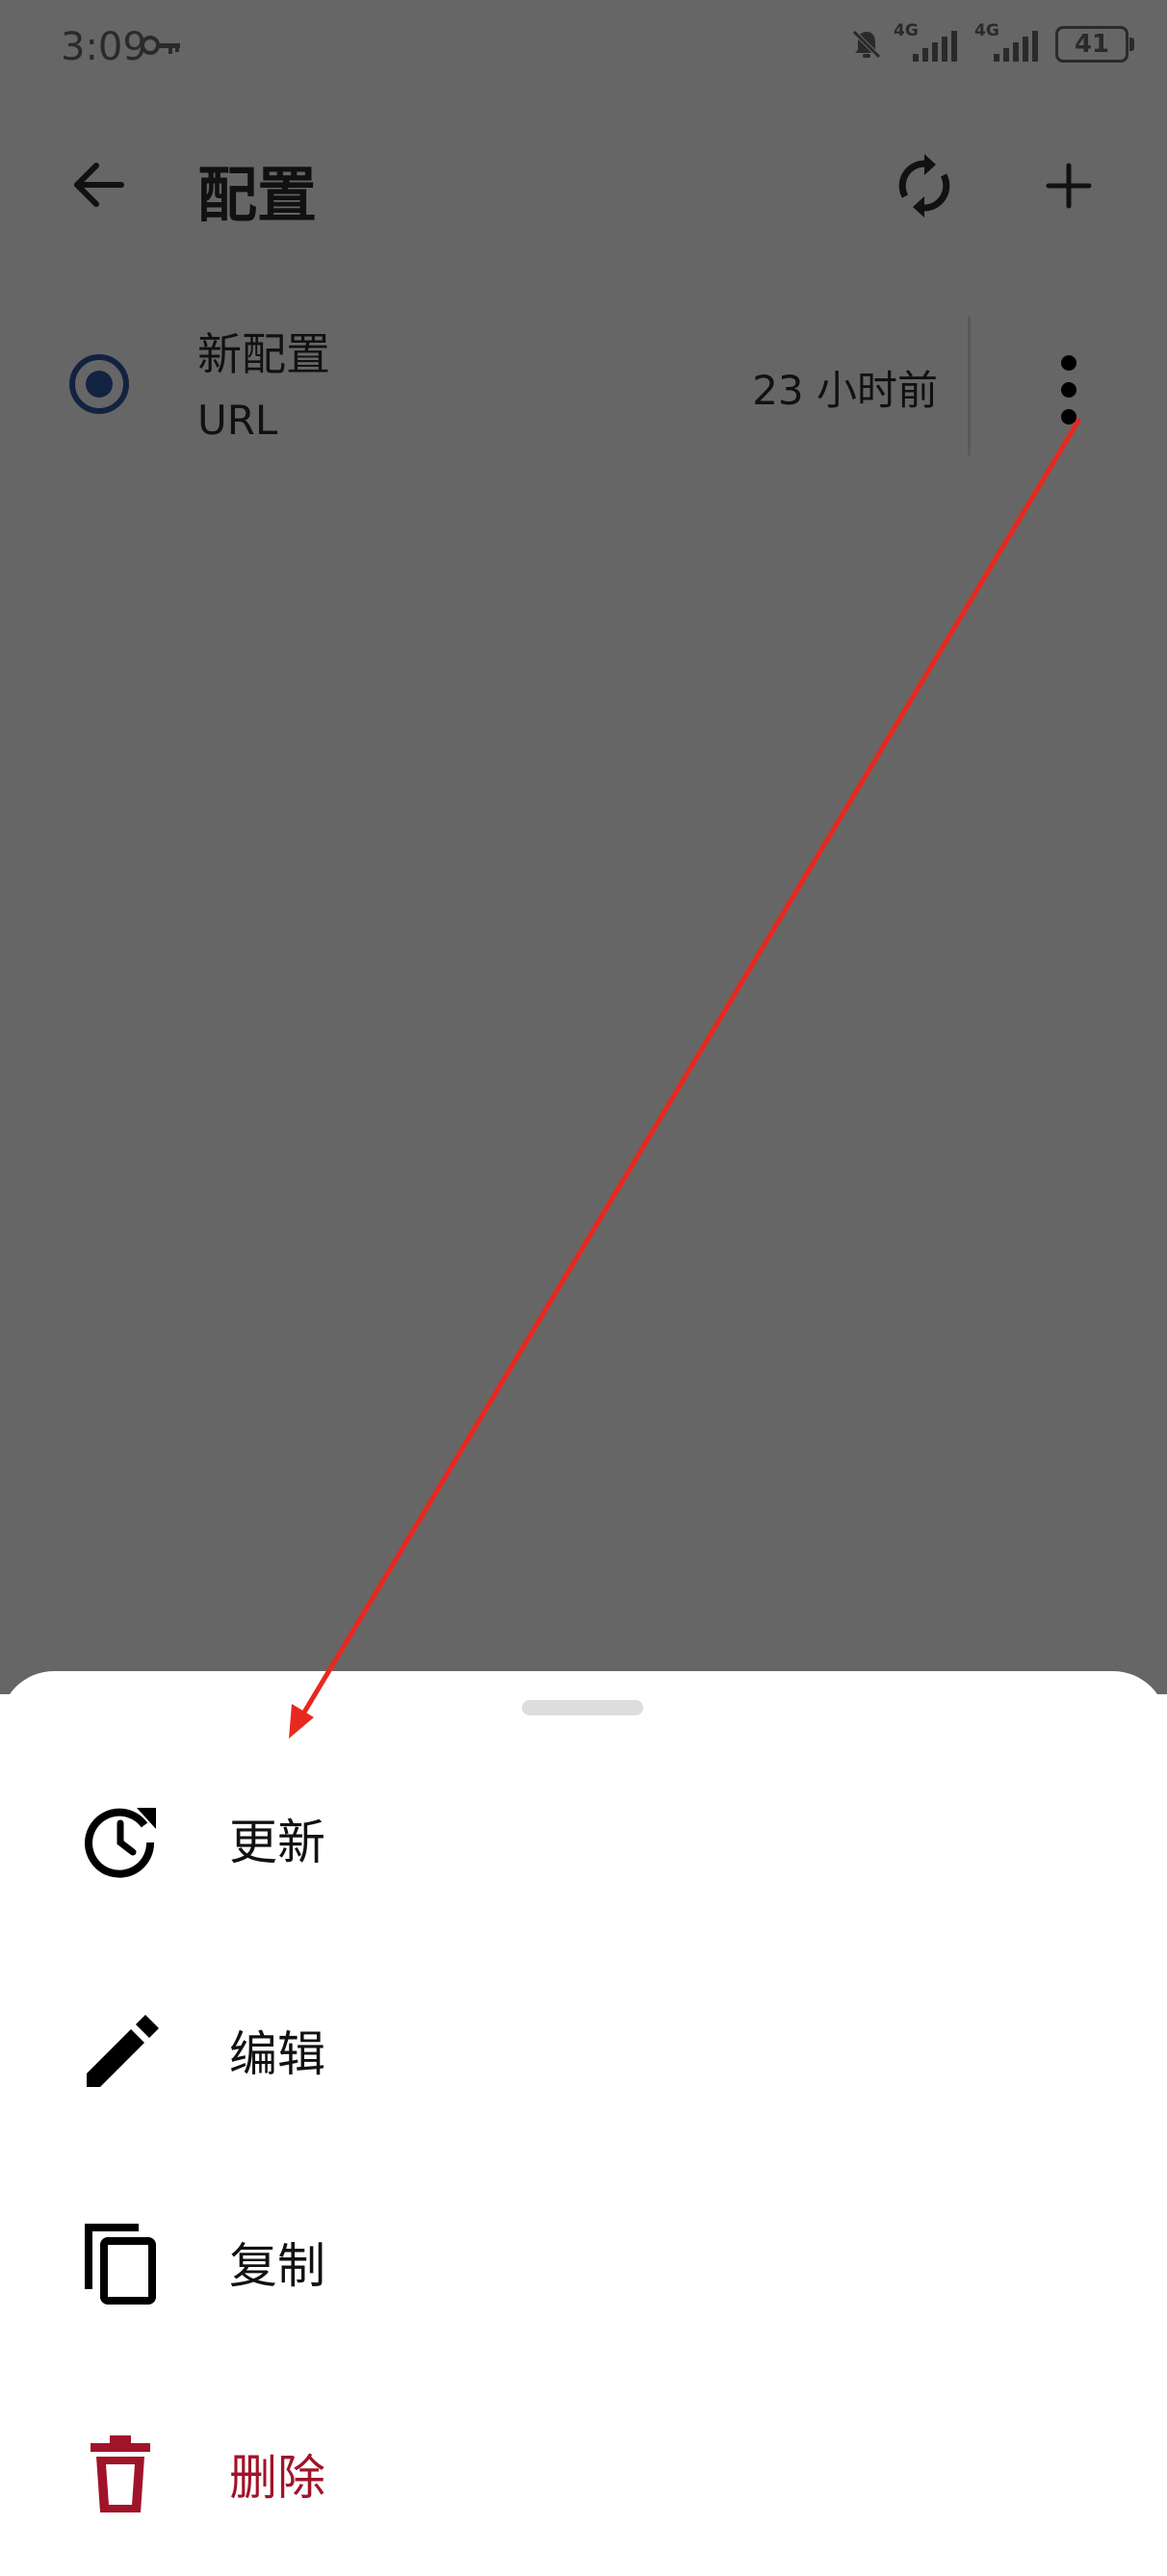  Describe the element at coordinates (1069, 390) in the screenshot. I see `more-vert-icon` at that location.